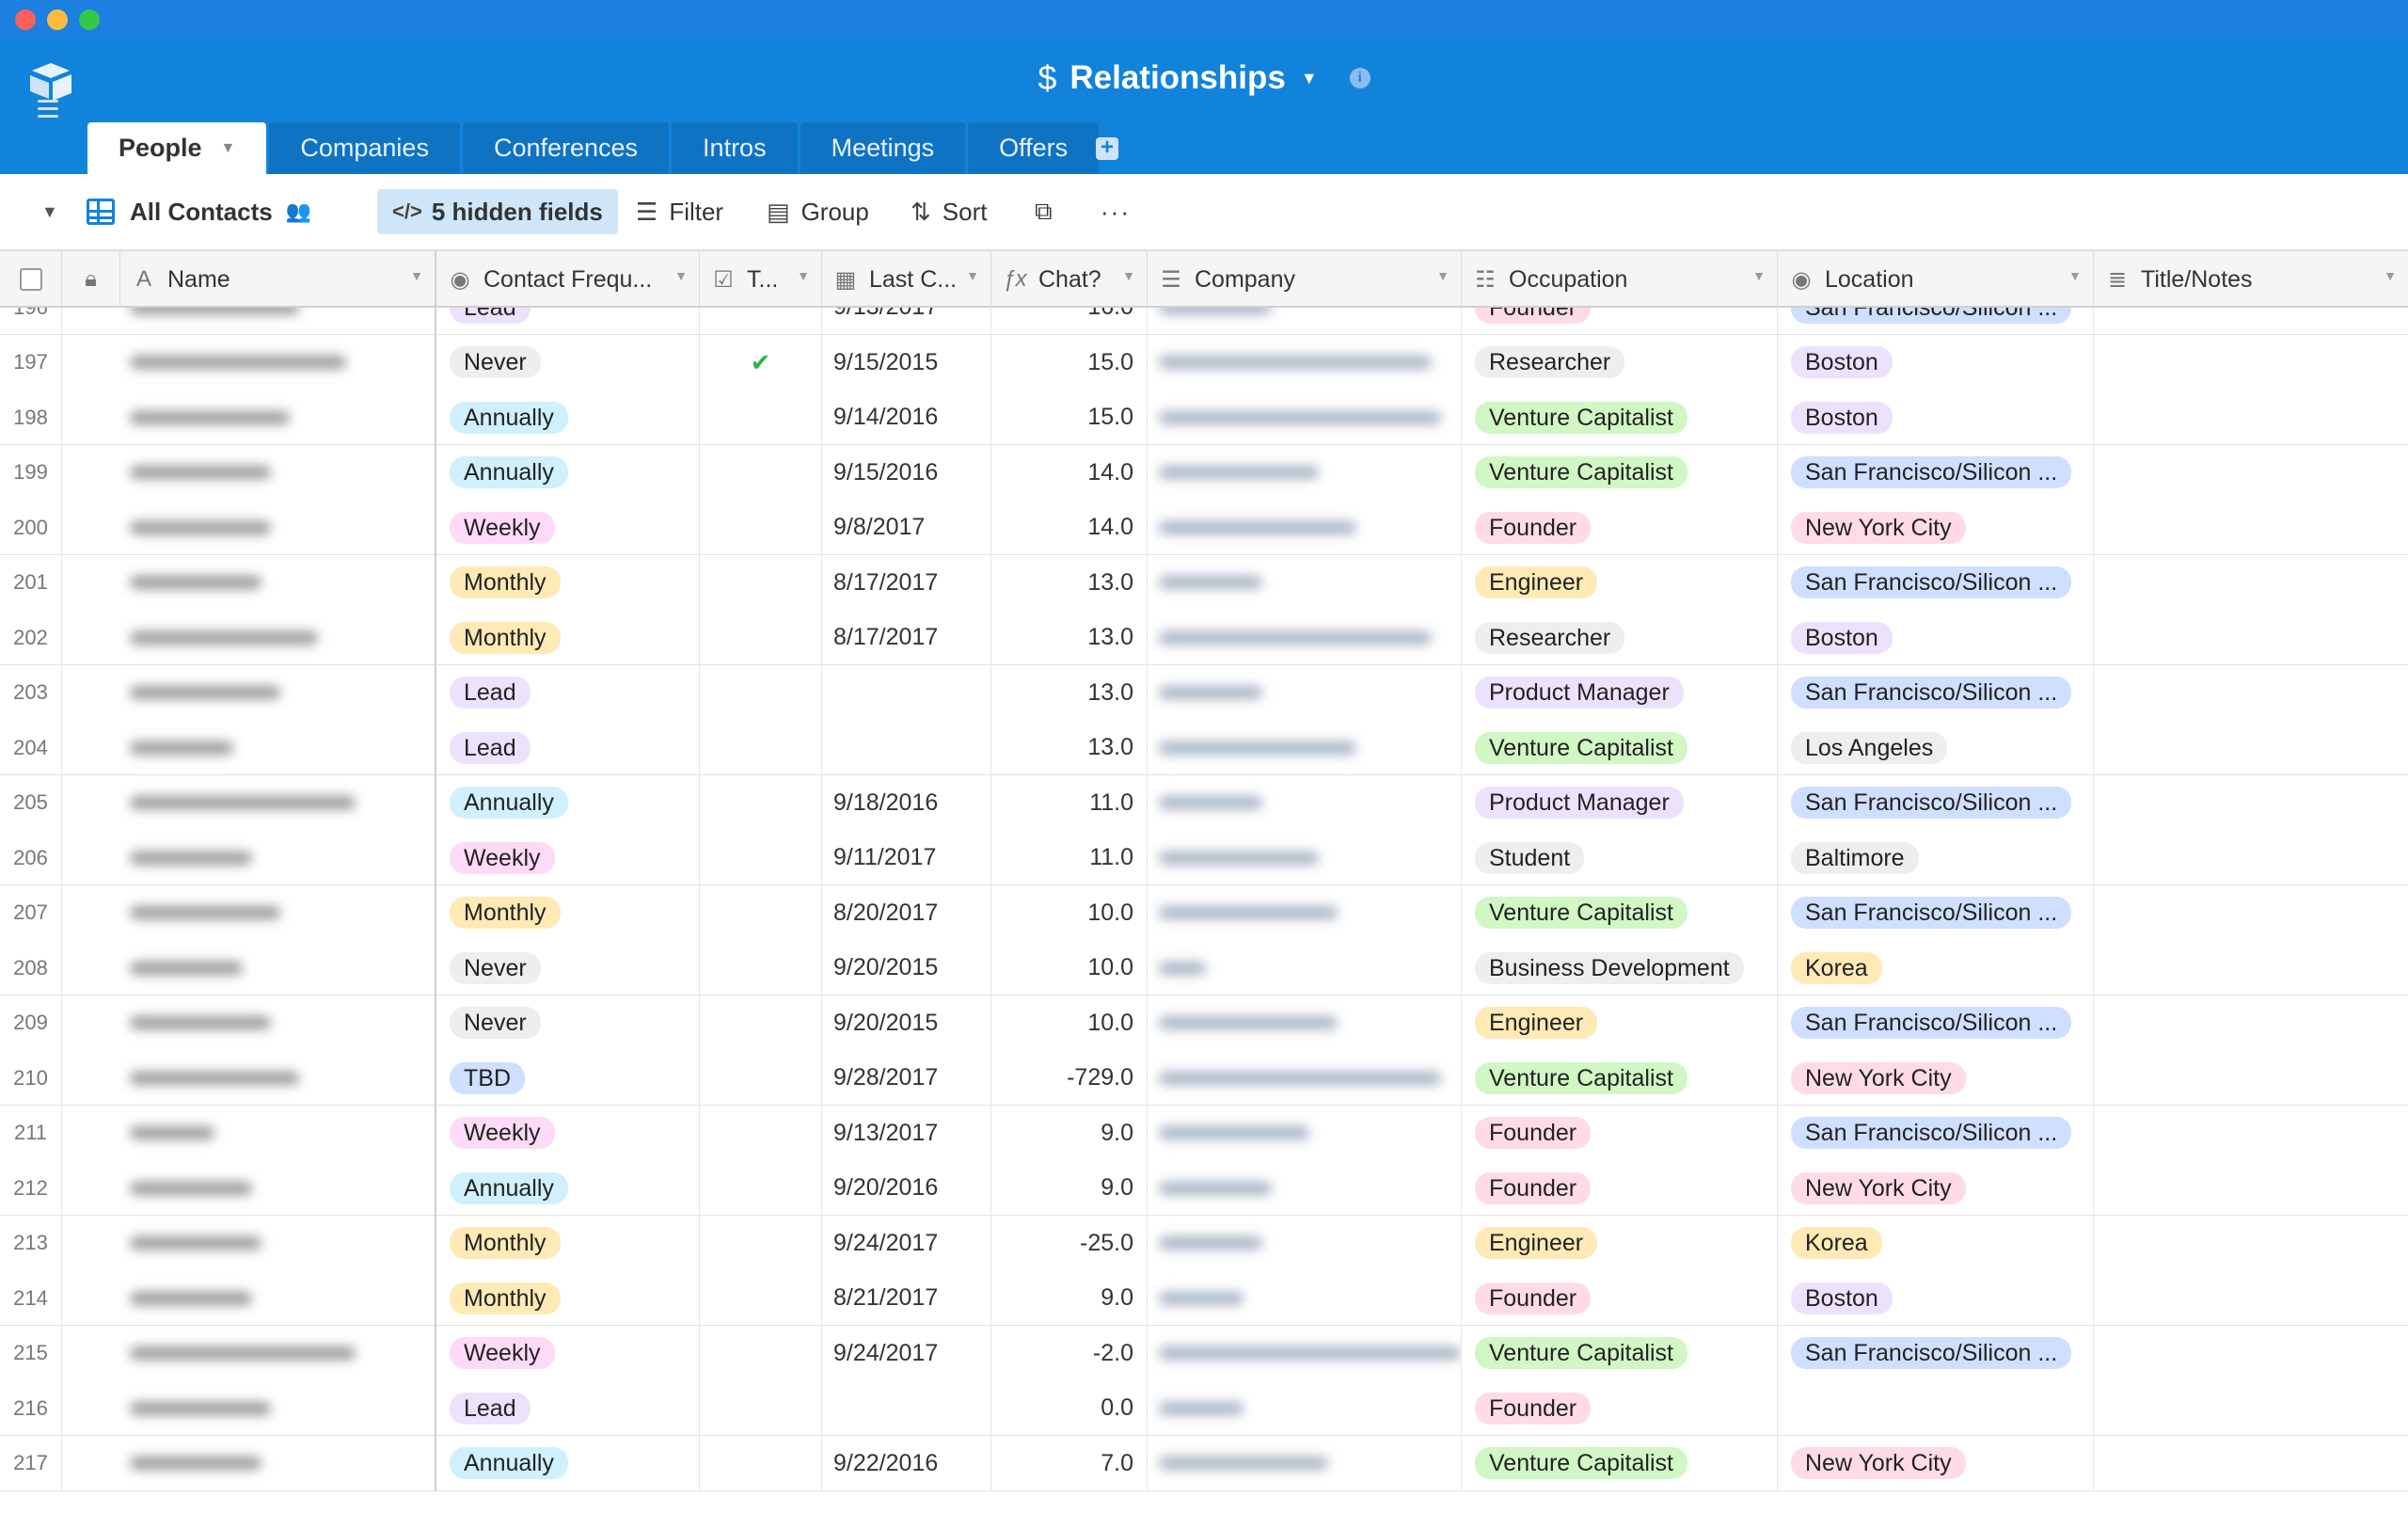 This screenshot has width=2408, height=1513. I want to click on minimize-window-button, so click(58, 19).